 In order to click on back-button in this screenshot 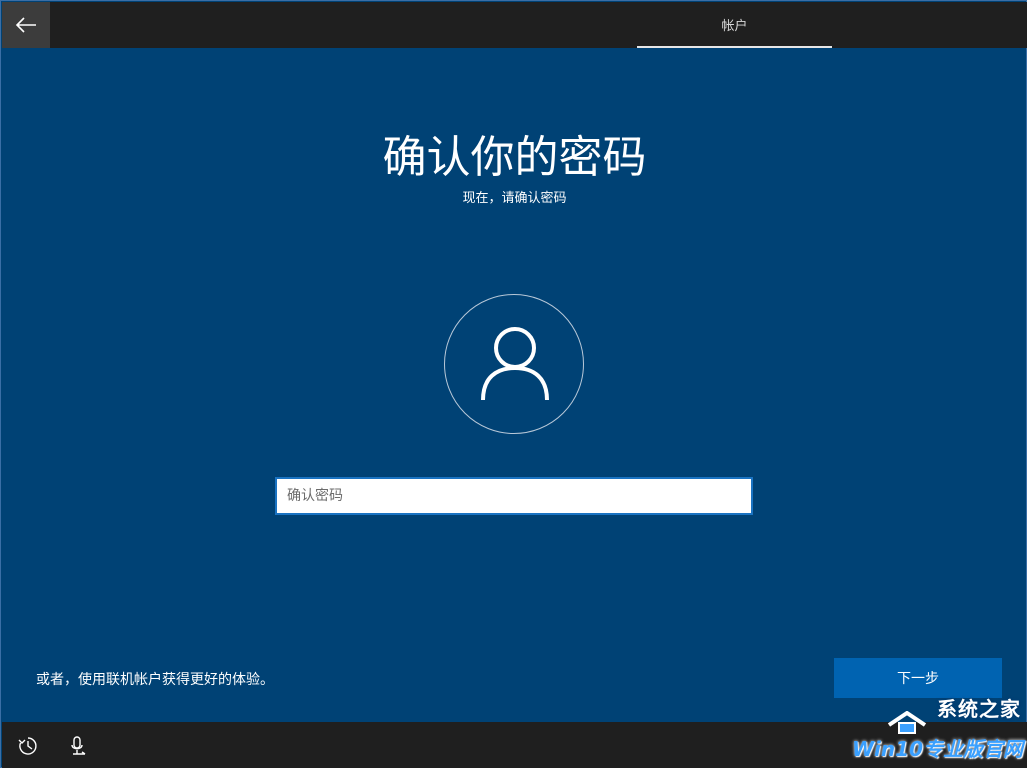, I will do `click(26, 25)`.